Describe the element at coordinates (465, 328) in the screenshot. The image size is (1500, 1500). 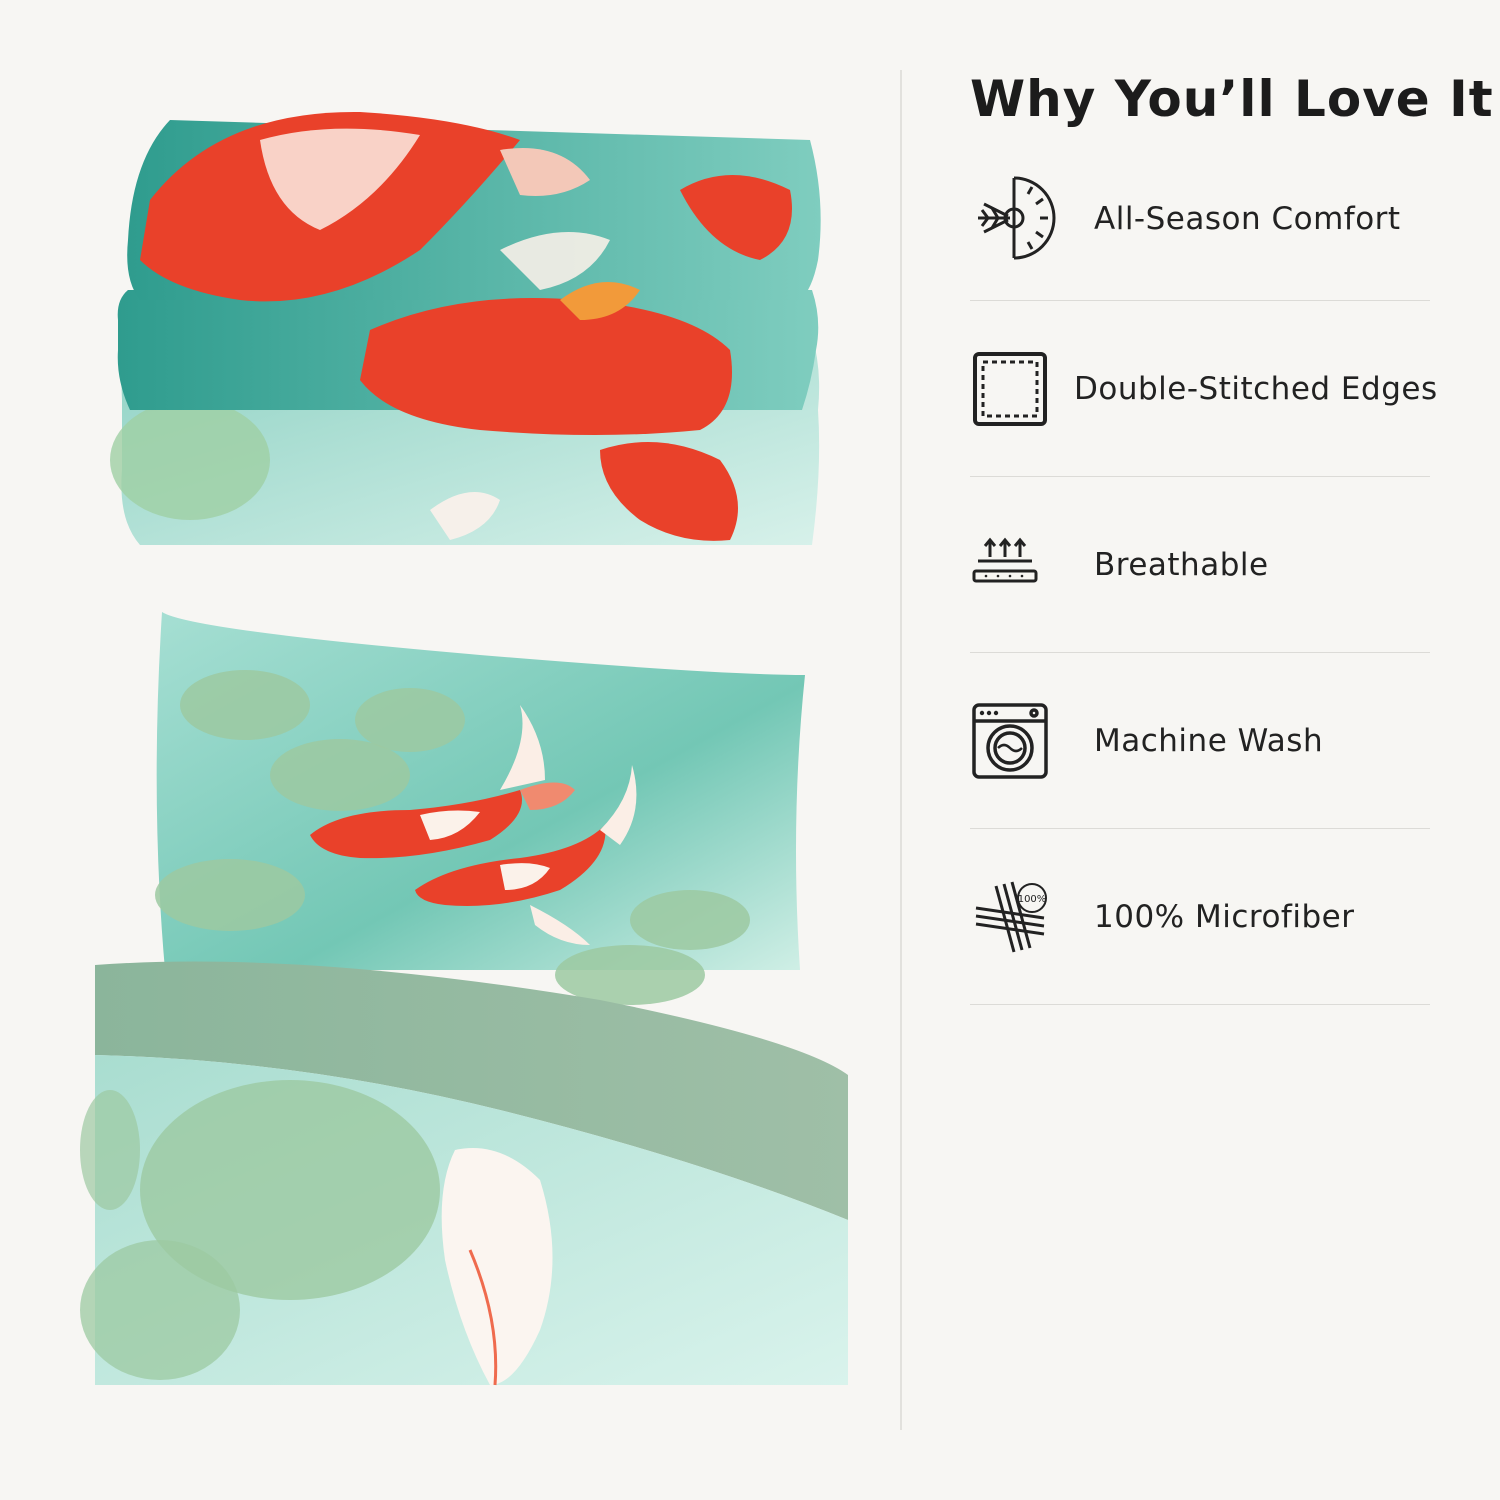
I see `folded-comforter` at that location.